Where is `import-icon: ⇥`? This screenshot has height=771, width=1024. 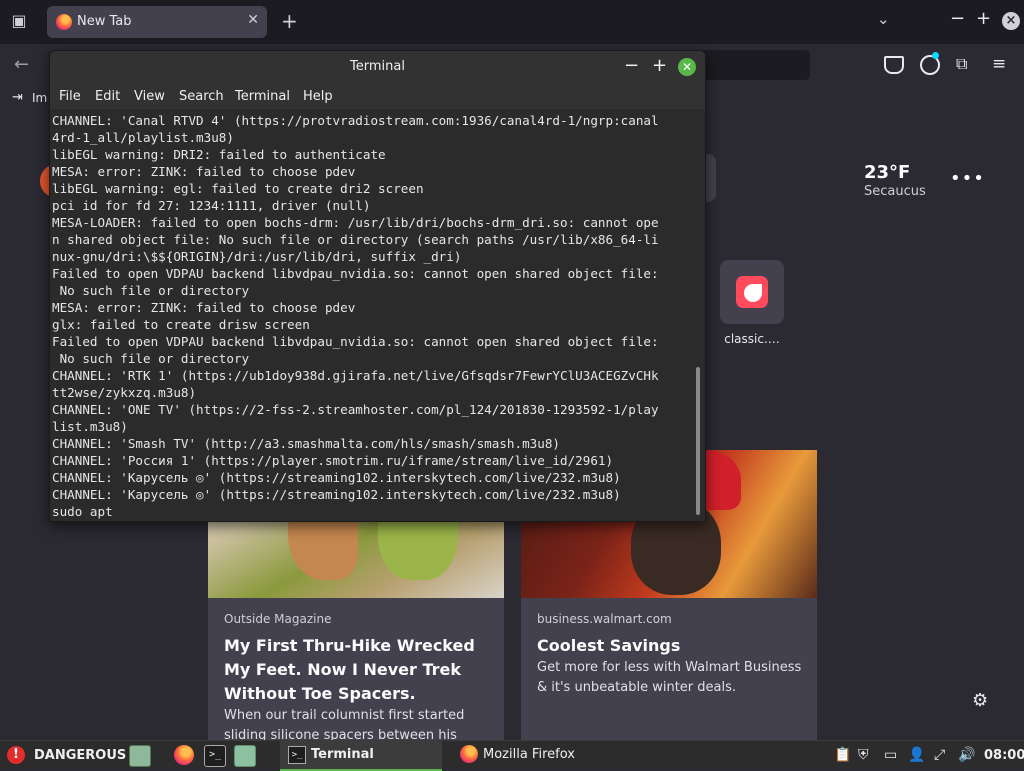
import-icon: ⇥ is located at coordinates (17, 97).